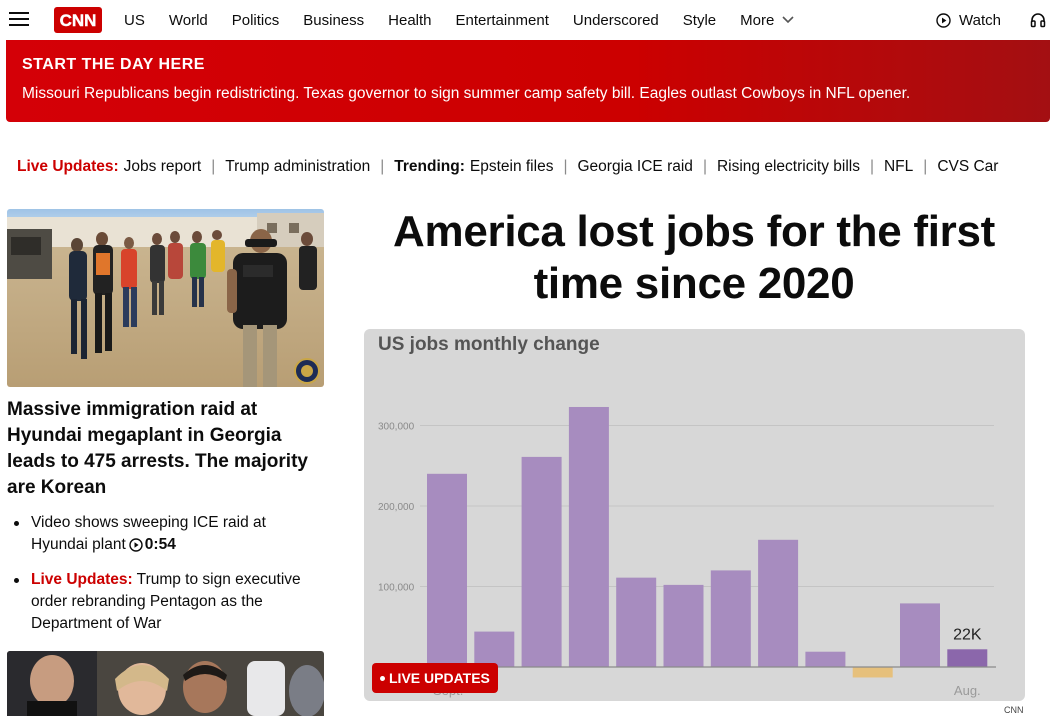 The height and width of the screenshot is (716, 1050). I want to click on live-updates-label: Live Updates:, so click(68, 166).